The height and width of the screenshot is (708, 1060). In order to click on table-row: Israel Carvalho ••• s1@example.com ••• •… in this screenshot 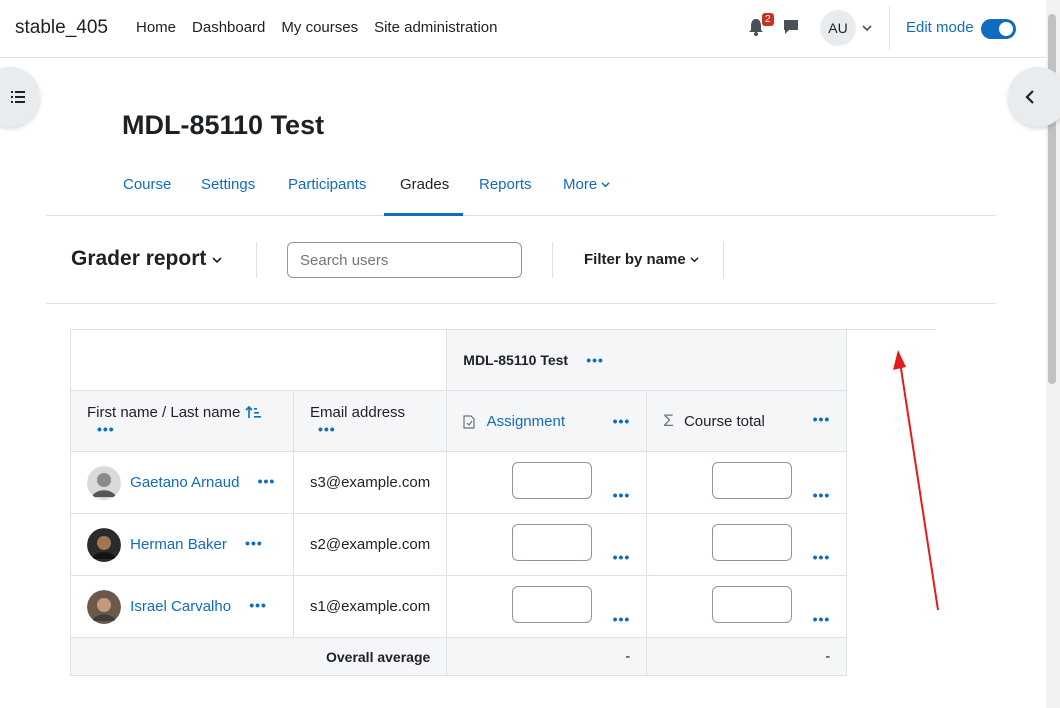, I will do `click(459, 606)`.